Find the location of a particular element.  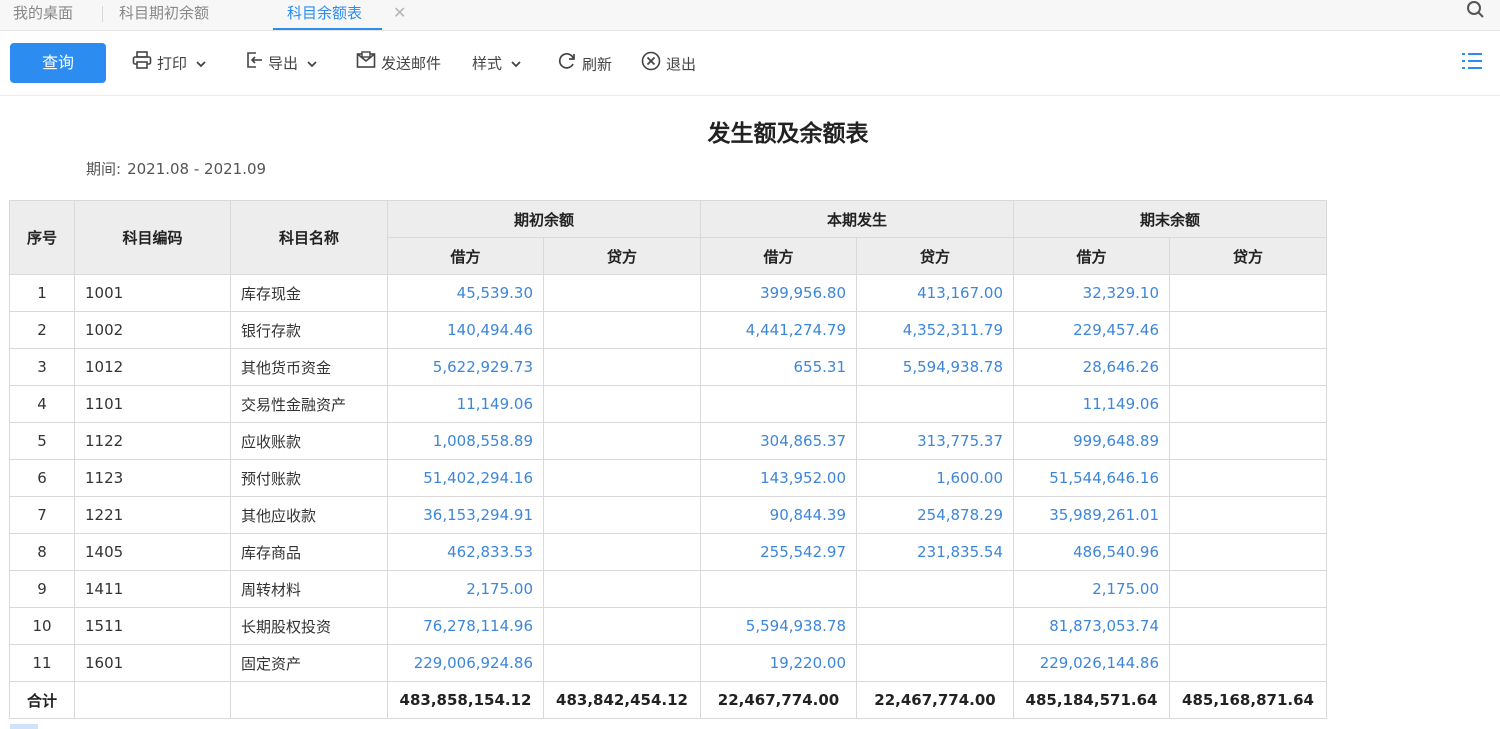

cell-closing-debit: 28,646.26 is located at coordinates (1091, 367).